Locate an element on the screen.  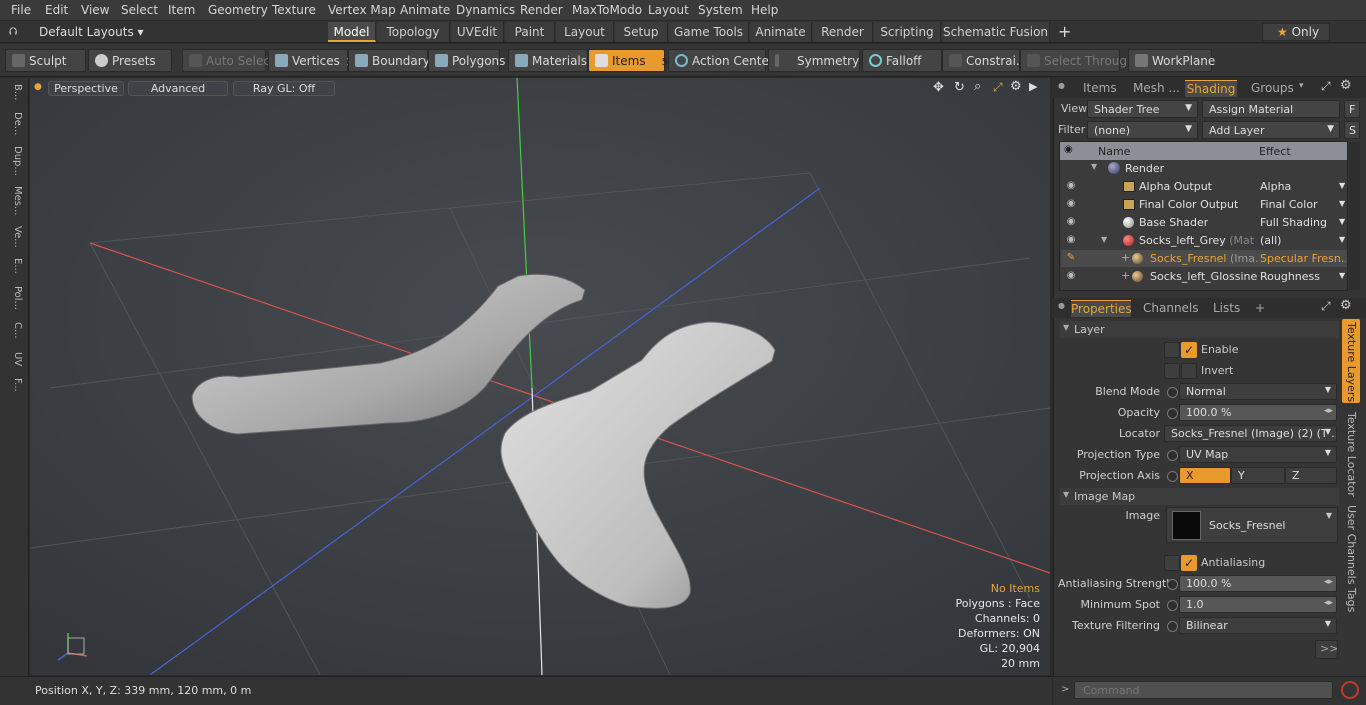
menu-item: Item is located at coordinates (181, 10).